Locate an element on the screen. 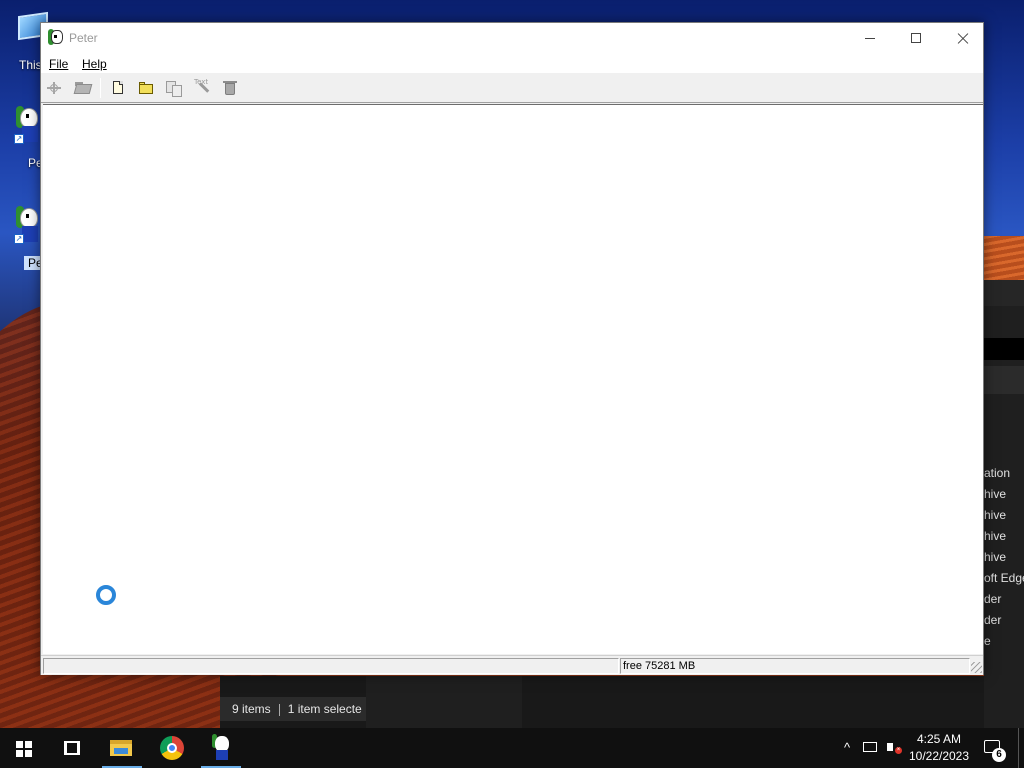  taskbar-file-explorer is located at coordinates (122, 748).